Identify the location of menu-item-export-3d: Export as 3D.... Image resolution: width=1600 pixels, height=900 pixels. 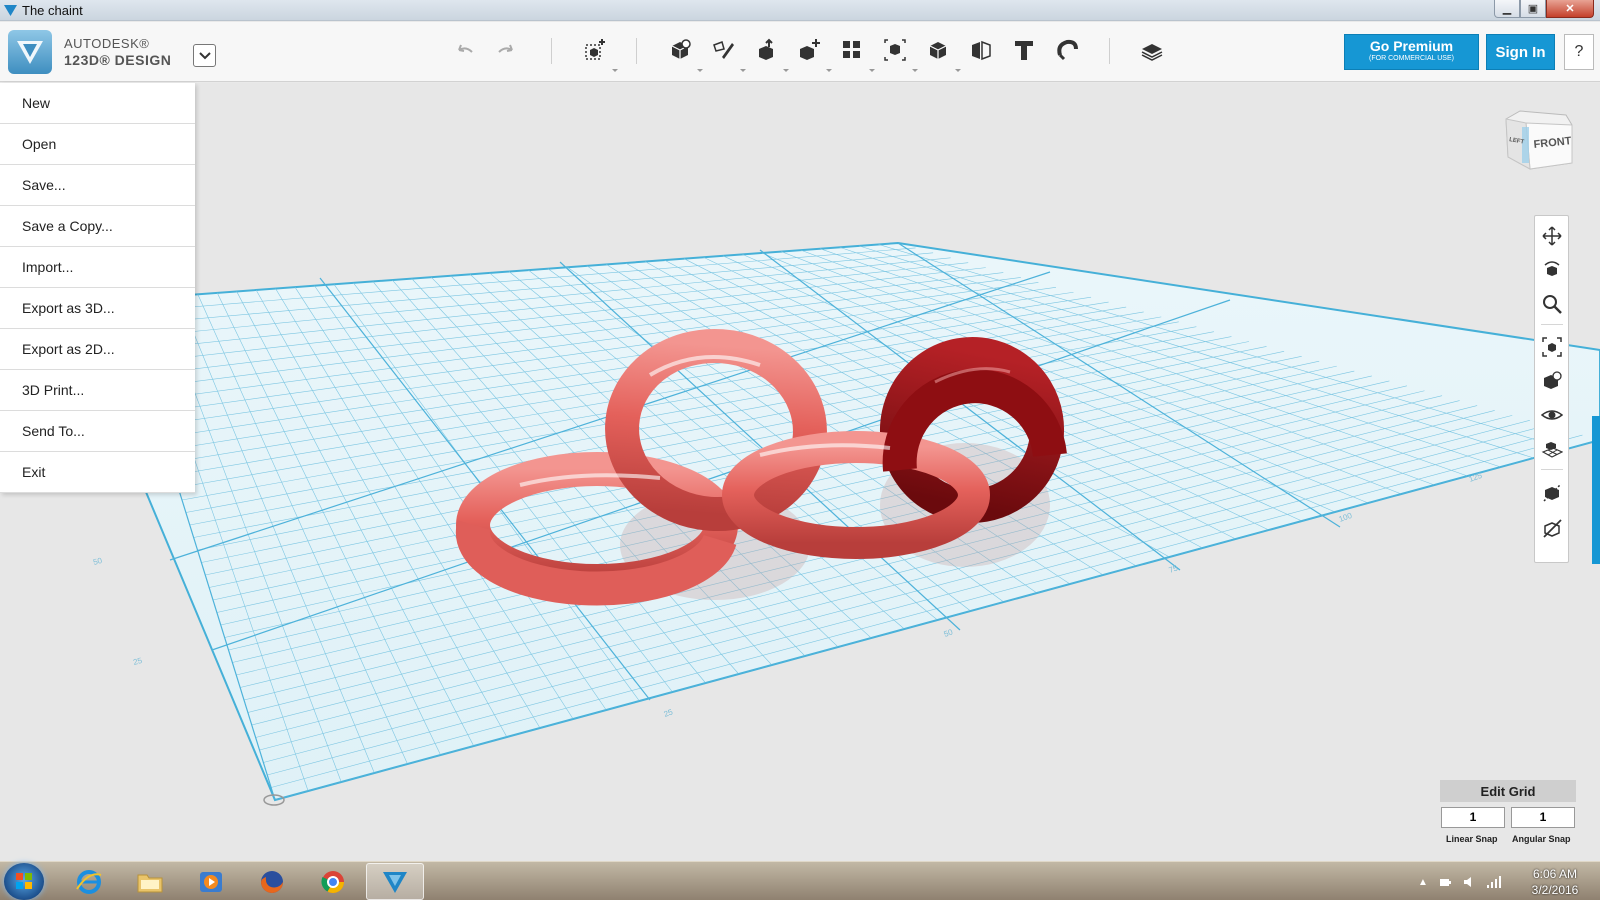
(97, 308).